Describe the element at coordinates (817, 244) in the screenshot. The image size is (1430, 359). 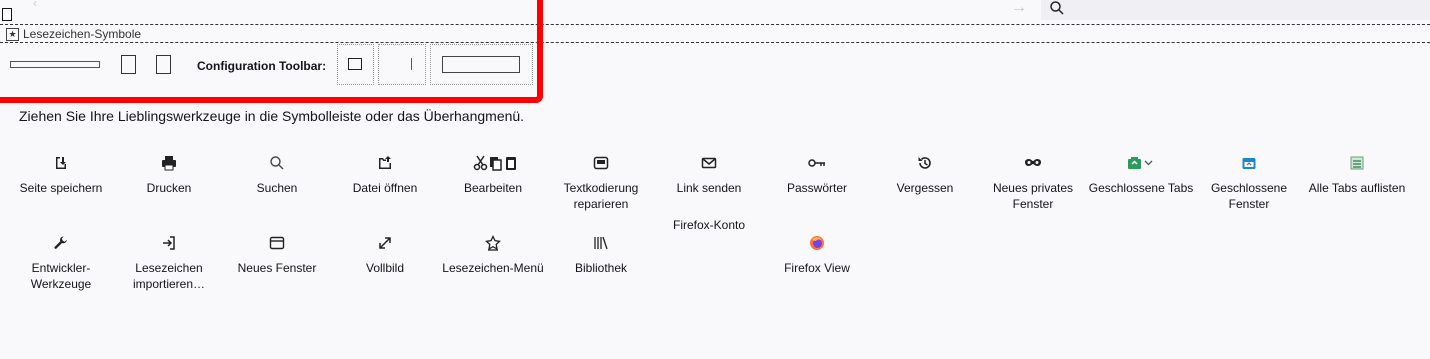
I see `firefox-view-icon` at that location.